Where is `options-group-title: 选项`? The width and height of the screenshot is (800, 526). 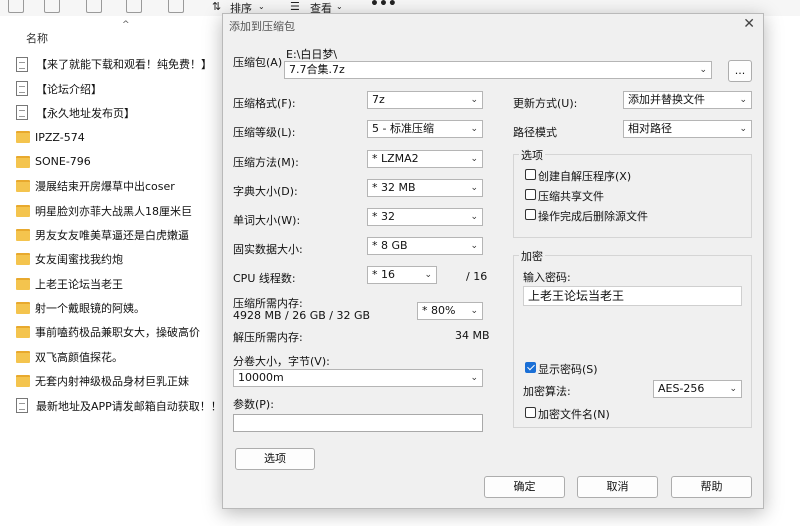
options-group-title: 选项 is located at coordinates (532, 155).